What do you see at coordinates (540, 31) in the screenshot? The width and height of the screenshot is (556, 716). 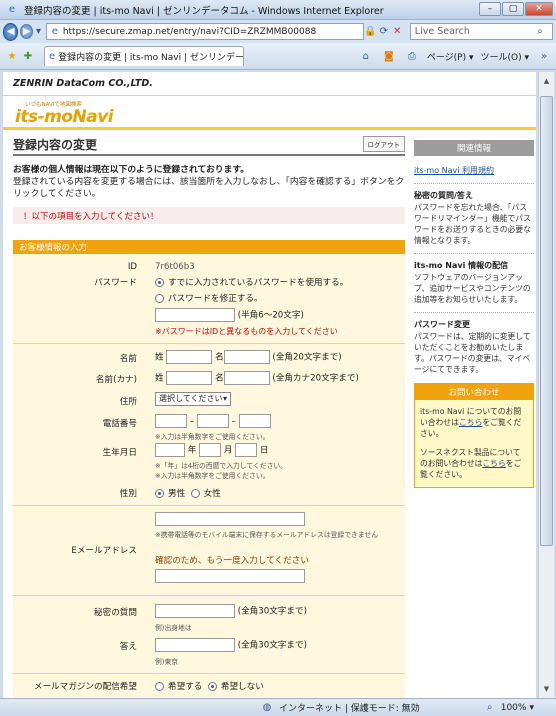 I see `search-icon: ⌕` at bounding box center [540, 31].